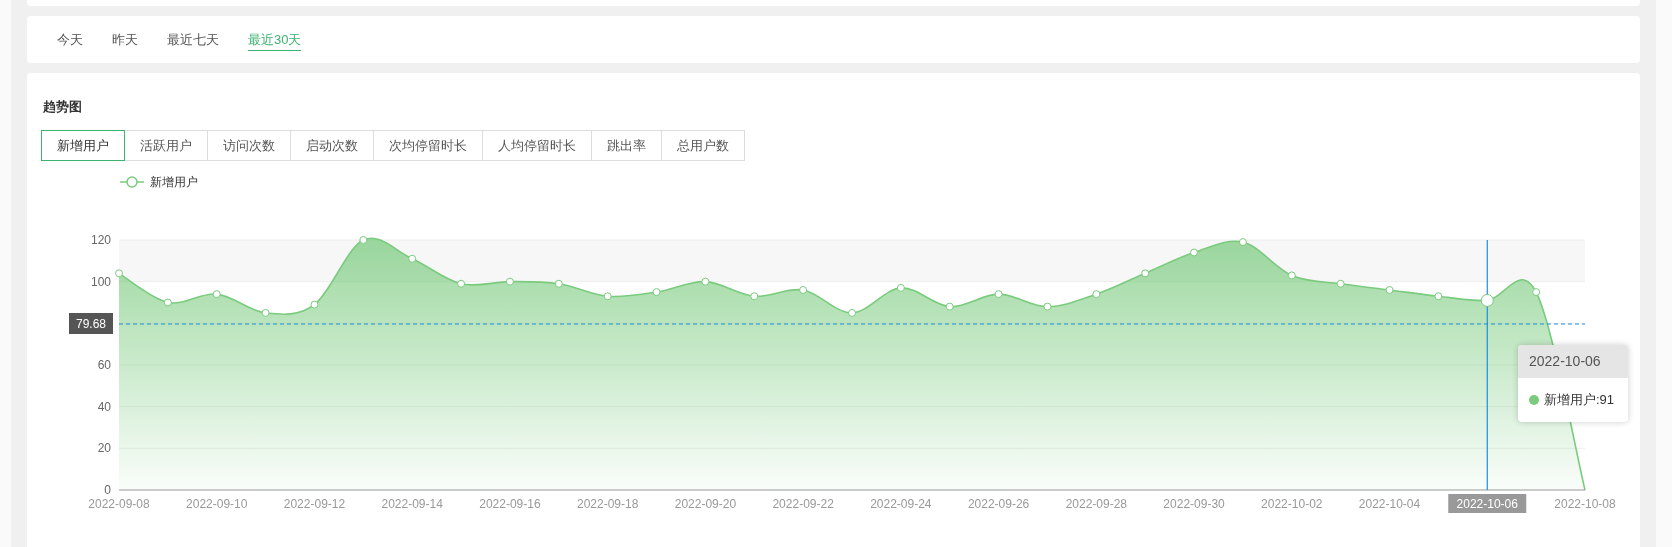 Image resolution: width=1672 pixels, height=547 pixels. What do you see at coordinates (193, 39) in the screenshot?
I see `time-tab: 最近七天` at bounding box center [193, 39].